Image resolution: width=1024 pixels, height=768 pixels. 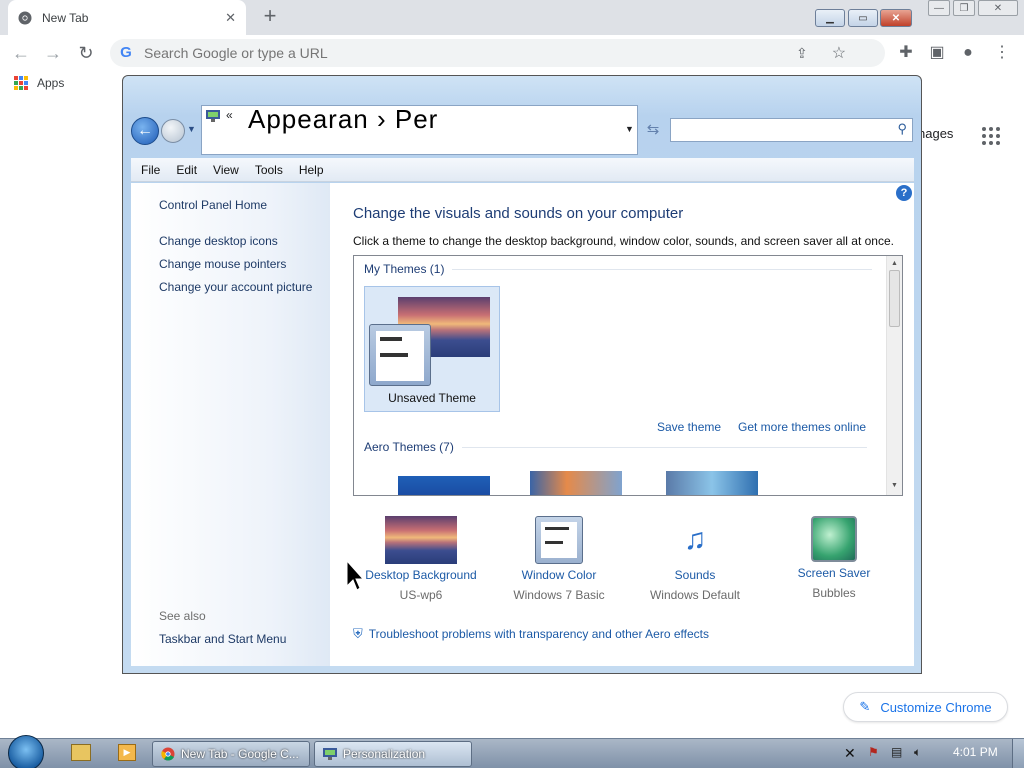 What do you see at coordinates (421, 540) in the screenshot?
I see `desktop-background-icon` at bounding box center [421, 540].